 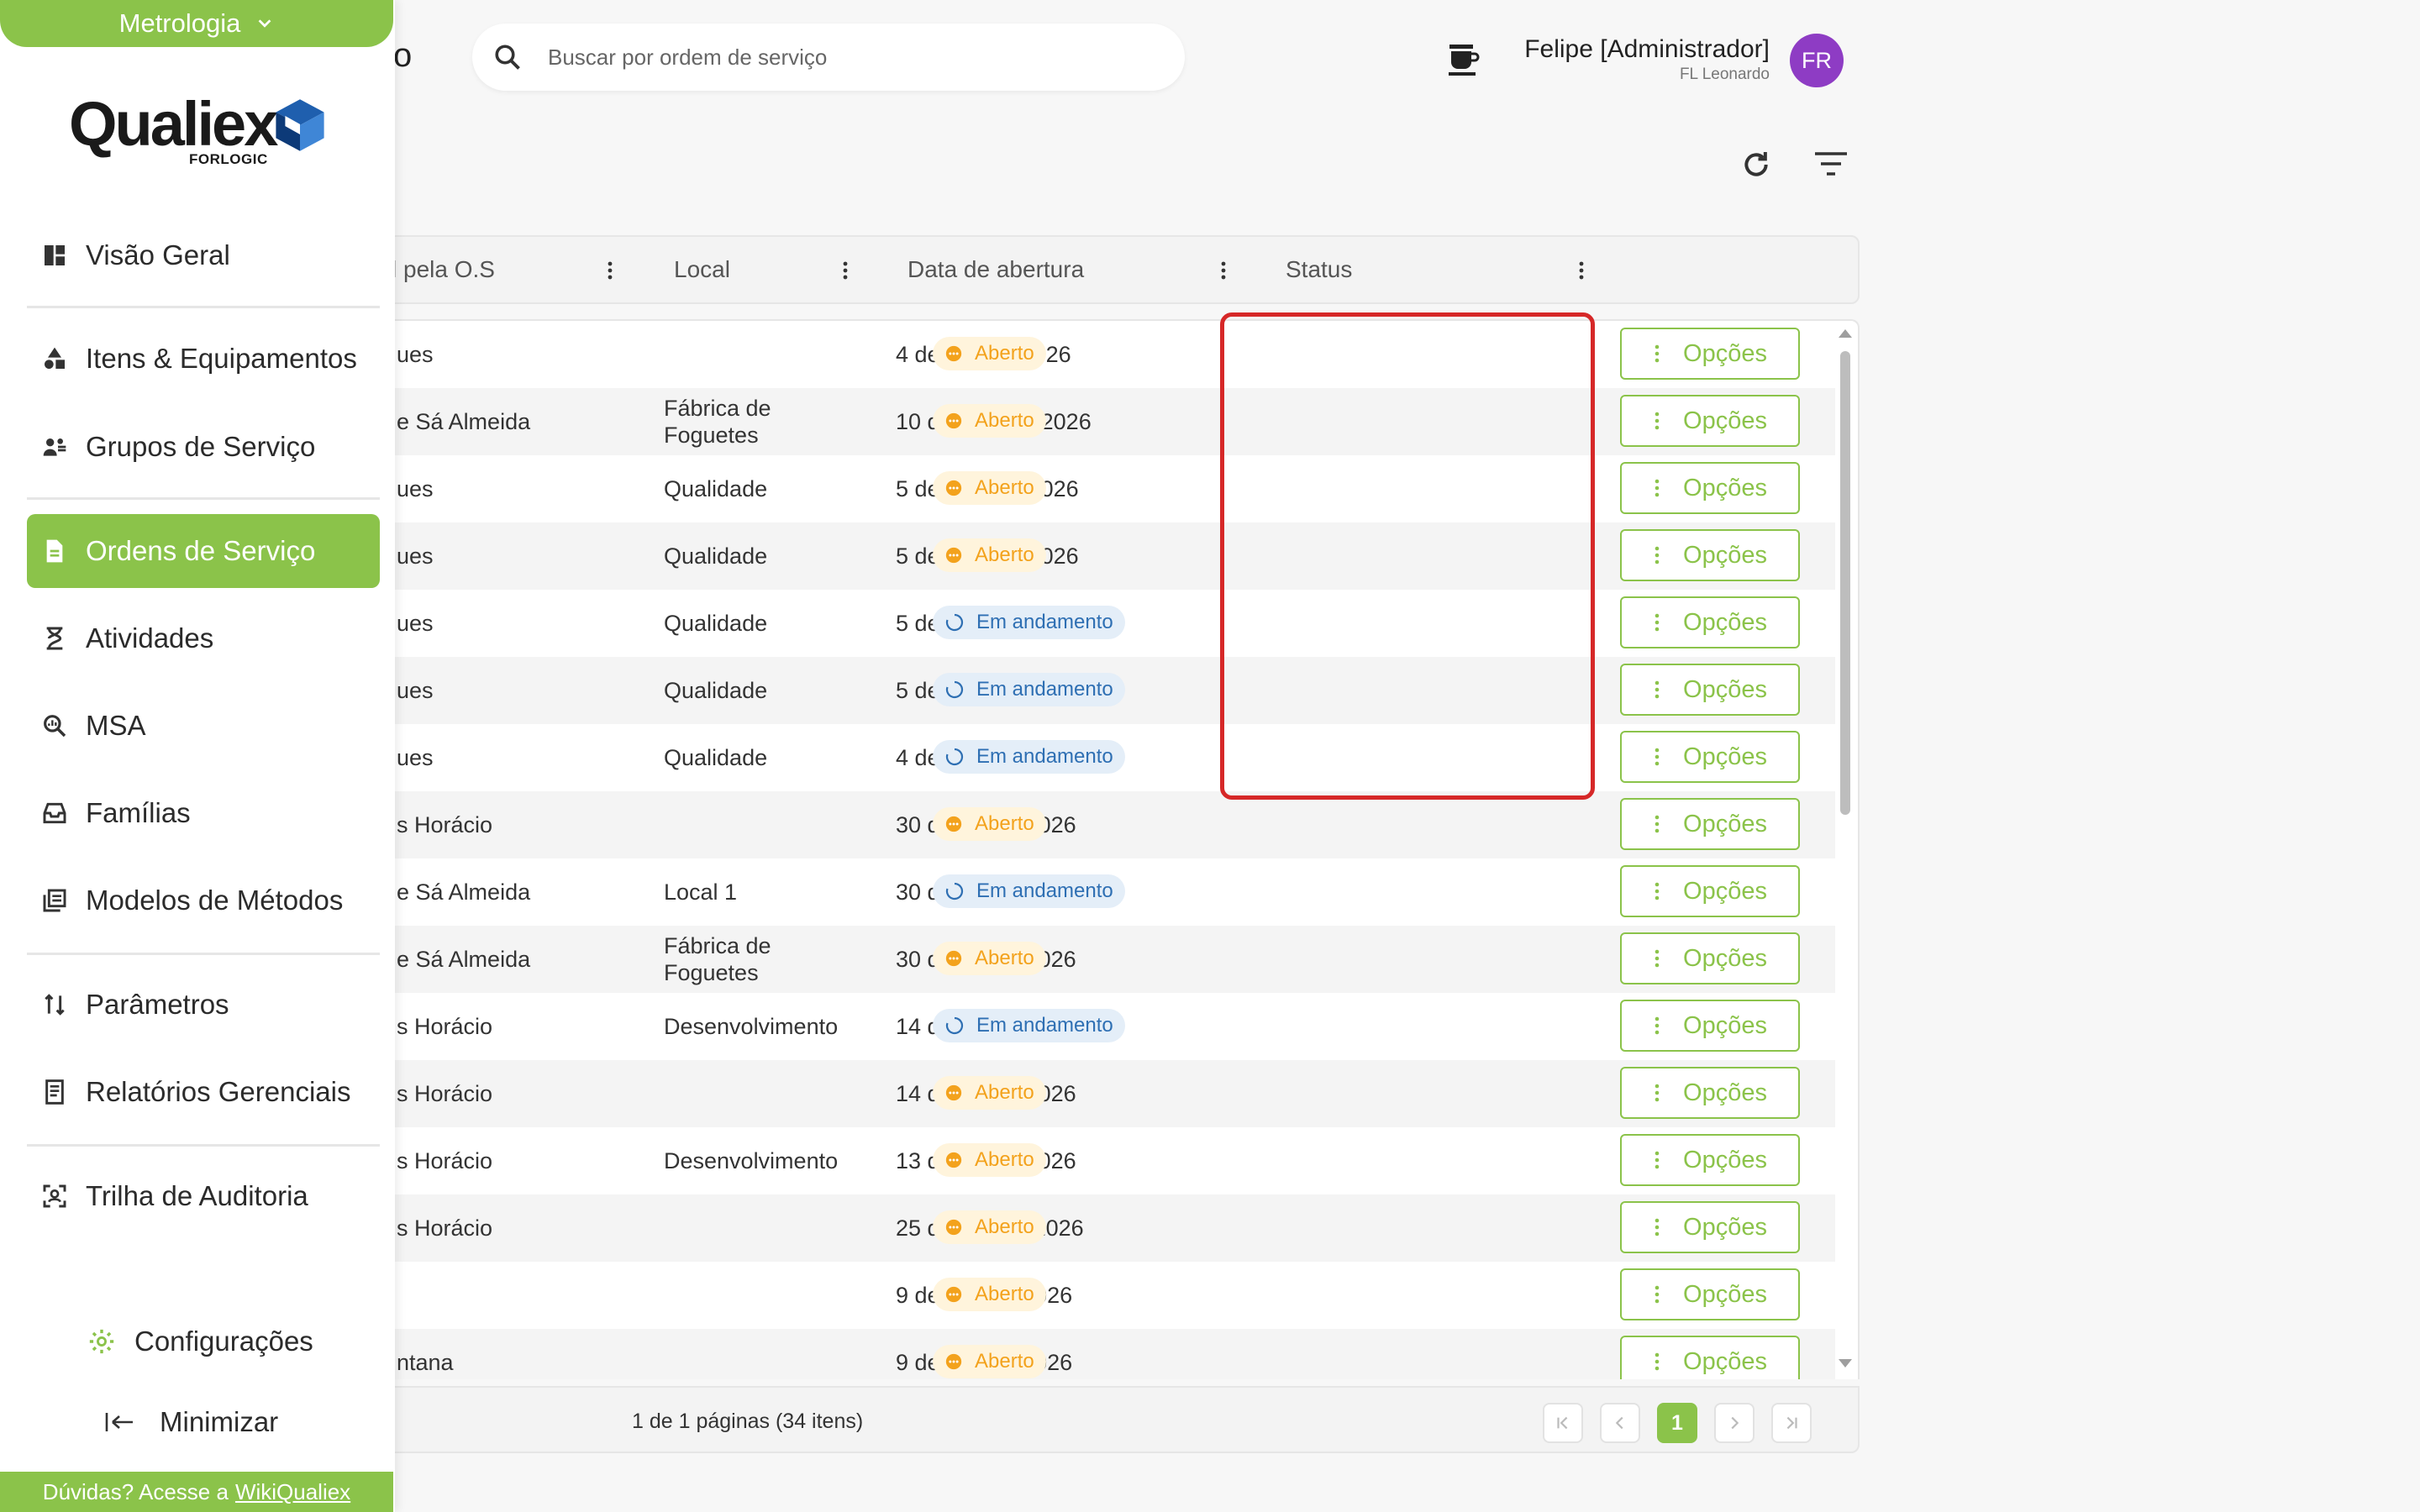 I want to click on sidebar-item-grupos-de-servico: Grupos de Serviço, so click(x=203, y=447).